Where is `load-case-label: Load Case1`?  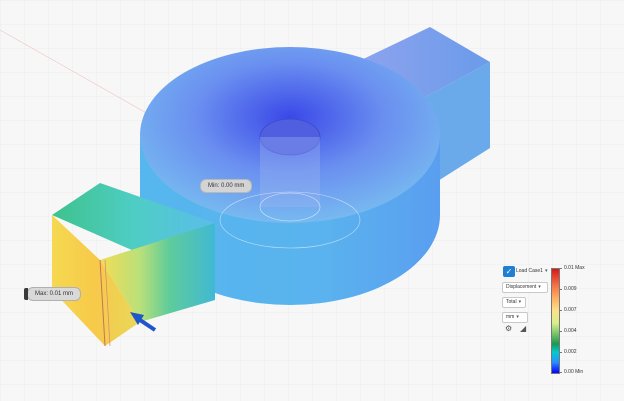
load-case-label: Load Case1 is located at coordinates (529, 271).